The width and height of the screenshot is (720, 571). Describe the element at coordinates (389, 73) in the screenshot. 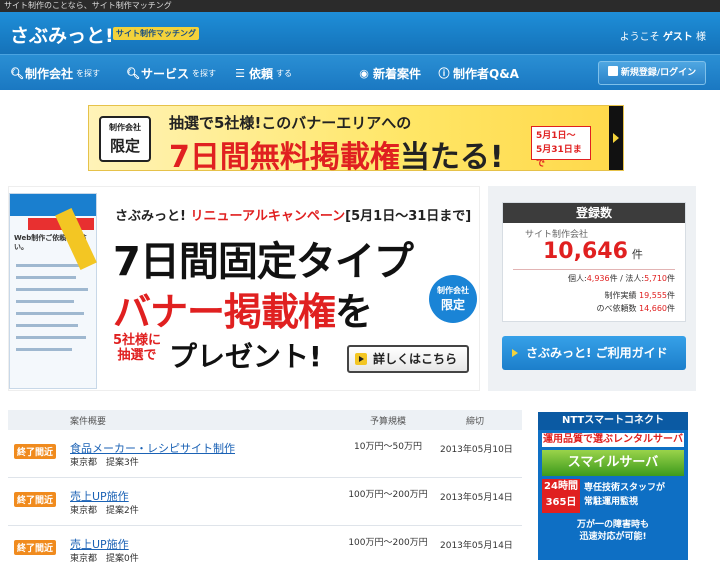

I see `nav-new-projects: ◉ 新着案件` at that location.